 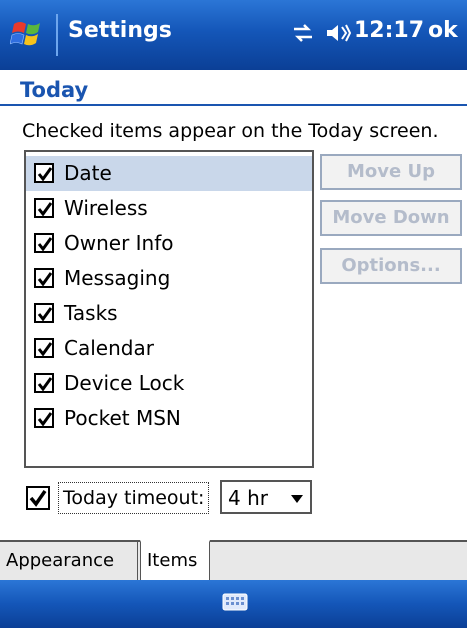 I want to click on list-item-date: Date, so click(x=169, y=173).